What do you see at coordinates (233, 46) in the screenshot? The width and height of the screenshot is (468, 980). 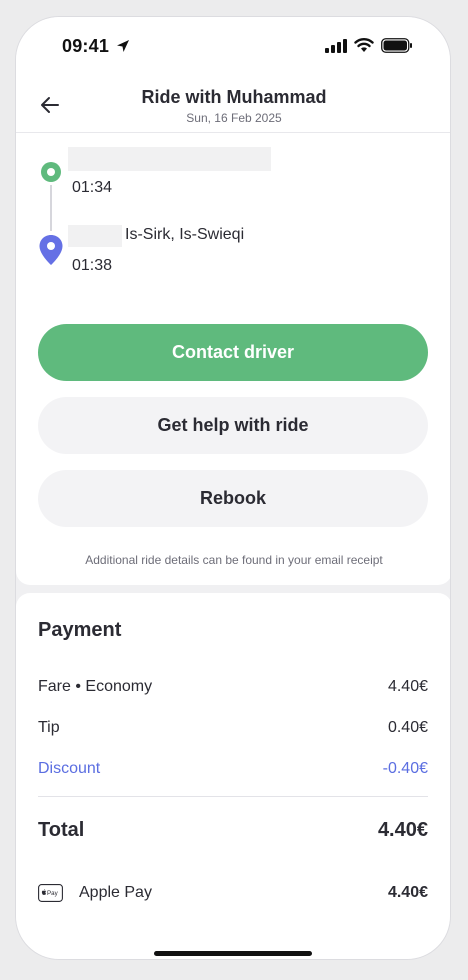 I see `status-bar: 09:41` at bounding box center [233, 46].